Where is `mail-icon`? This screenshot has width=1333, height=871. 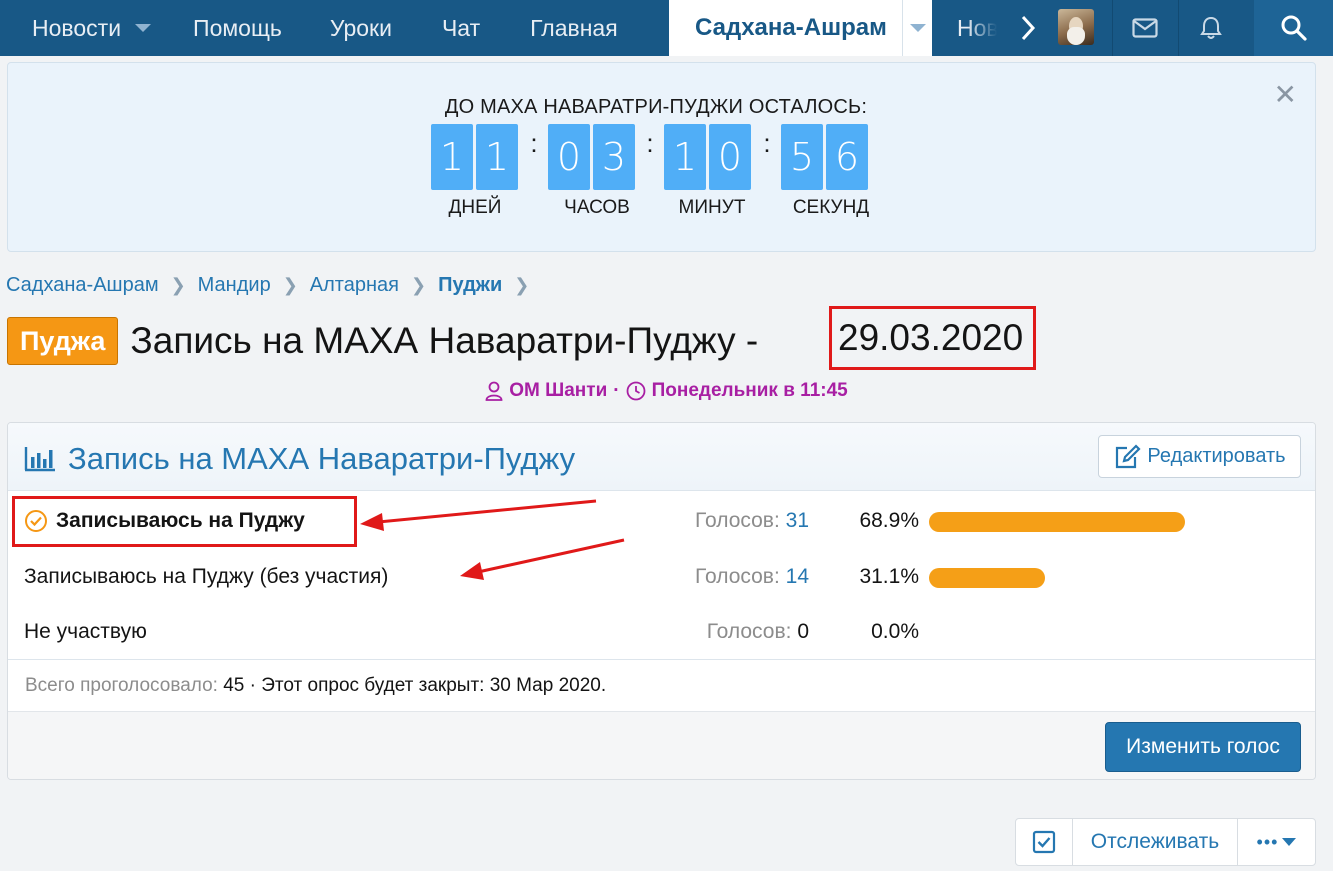
mail-icon is located at coordinates (1144, 28).